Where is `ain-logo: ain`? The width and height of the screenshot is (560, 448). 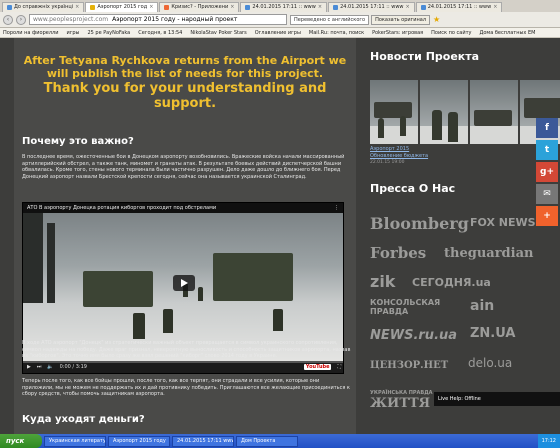
ain-logo: ain is located at coordinates (482, 306).